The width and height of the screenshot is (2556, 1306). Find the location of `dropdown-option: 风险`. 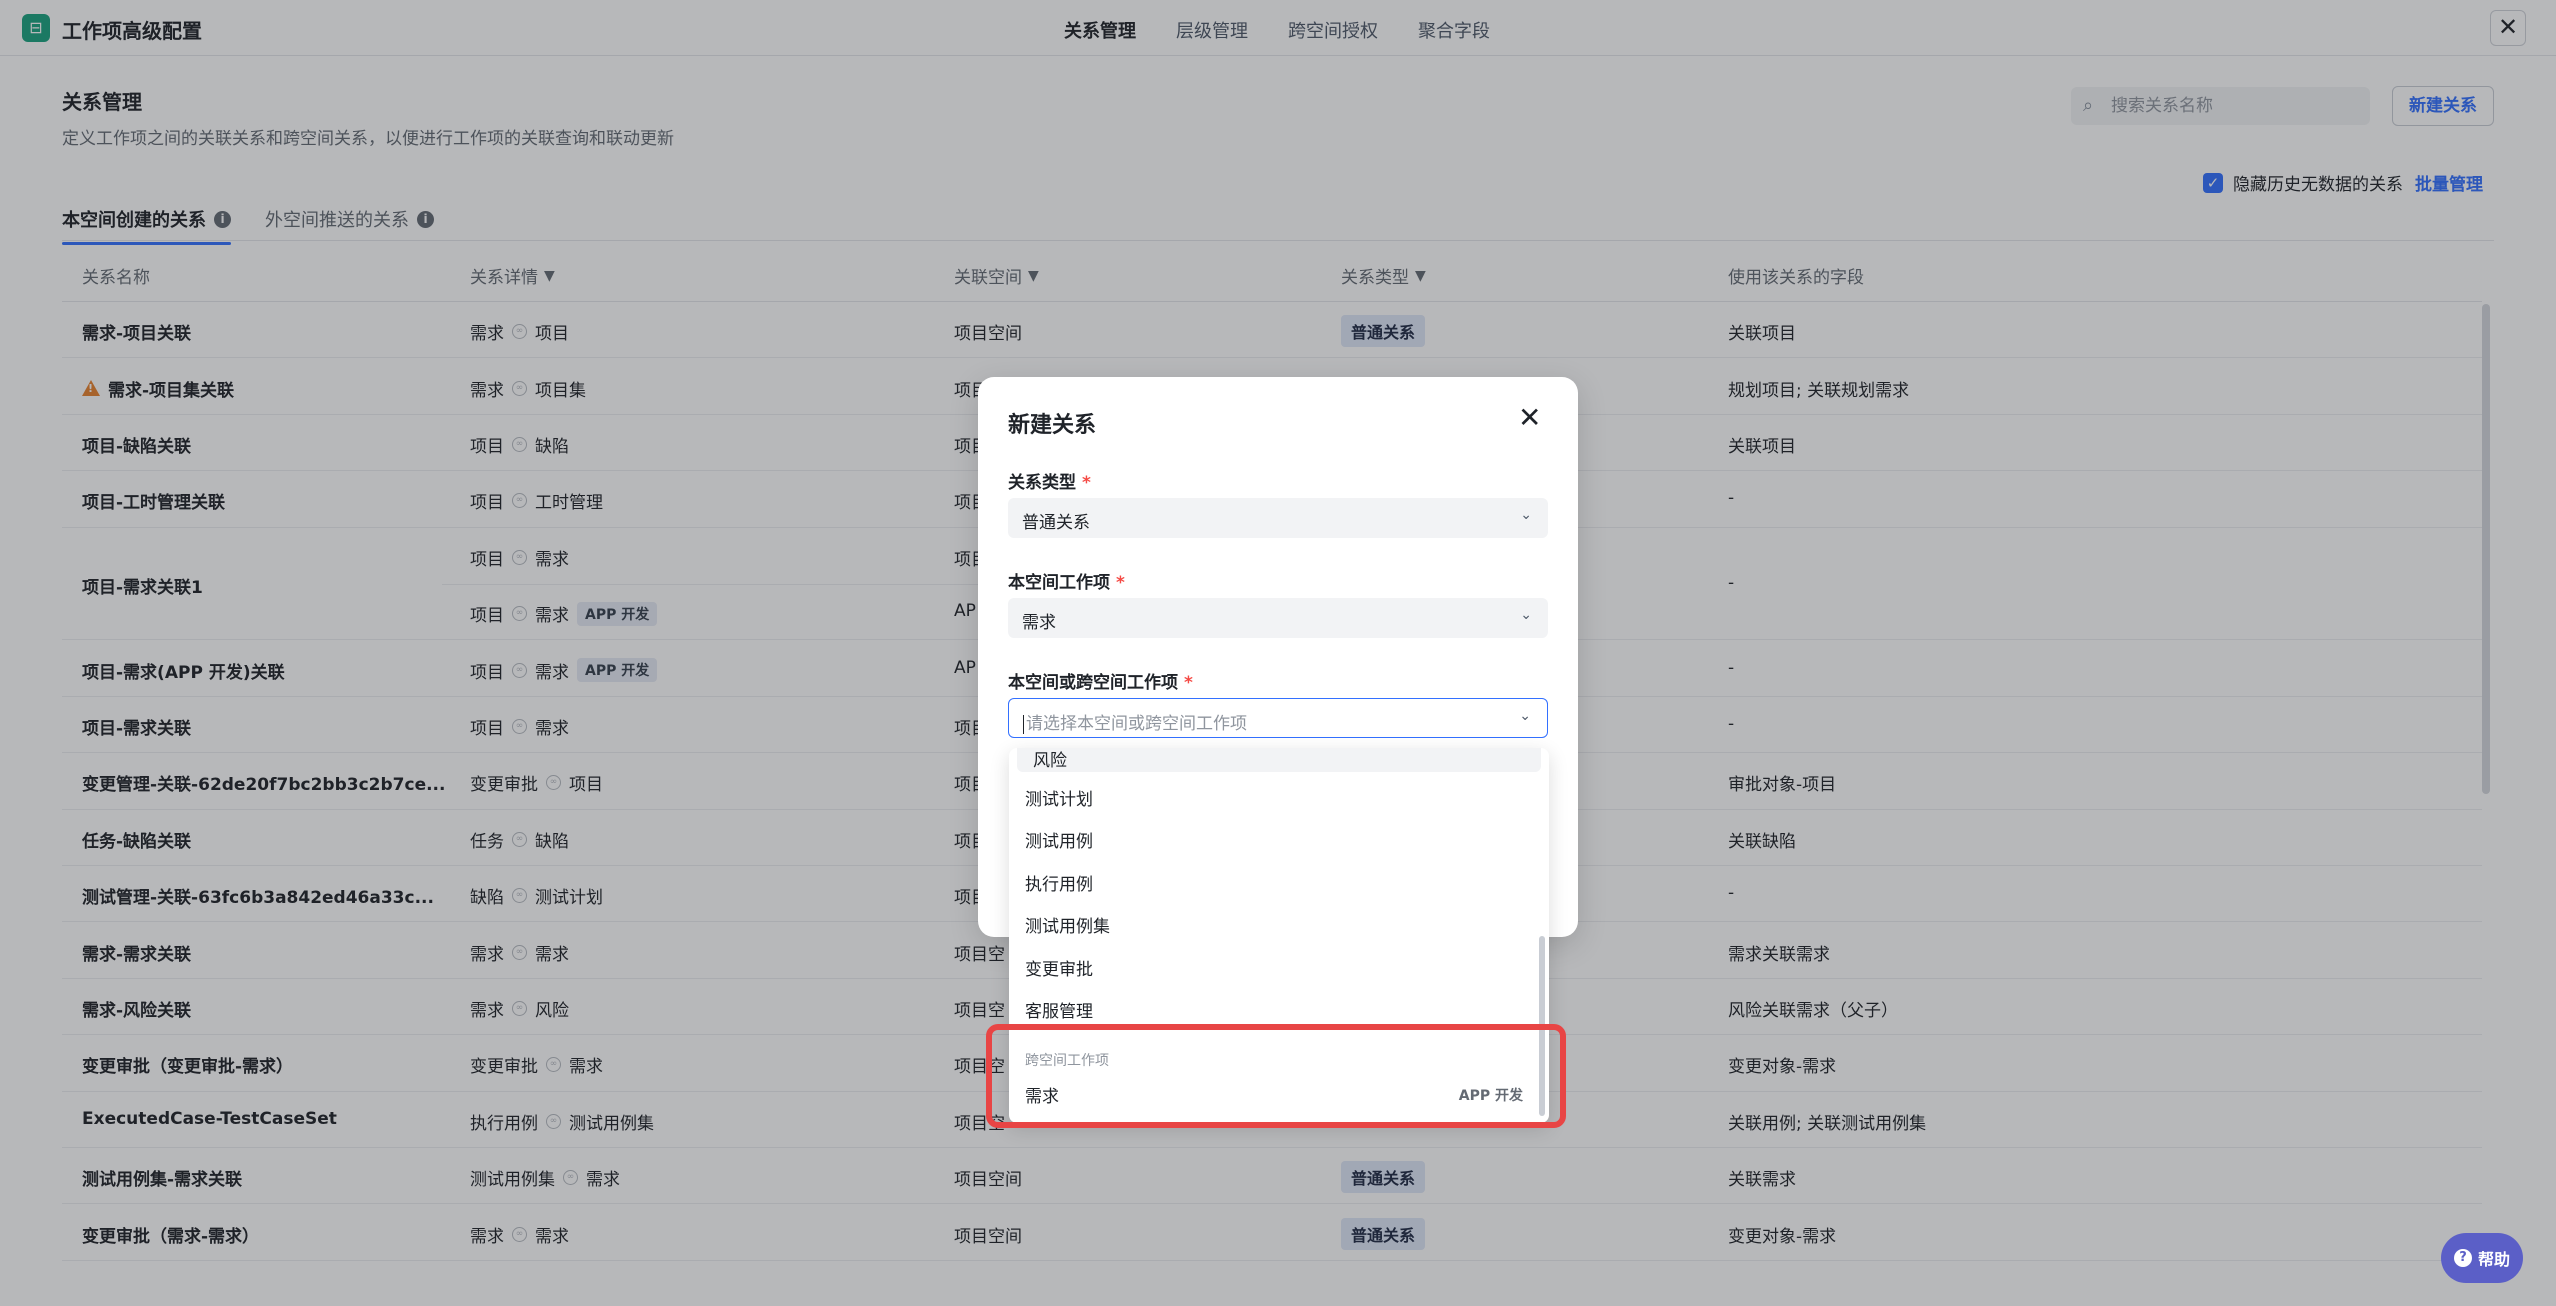

dropdown-option: 风险 is located at coordinates (1279, 760).